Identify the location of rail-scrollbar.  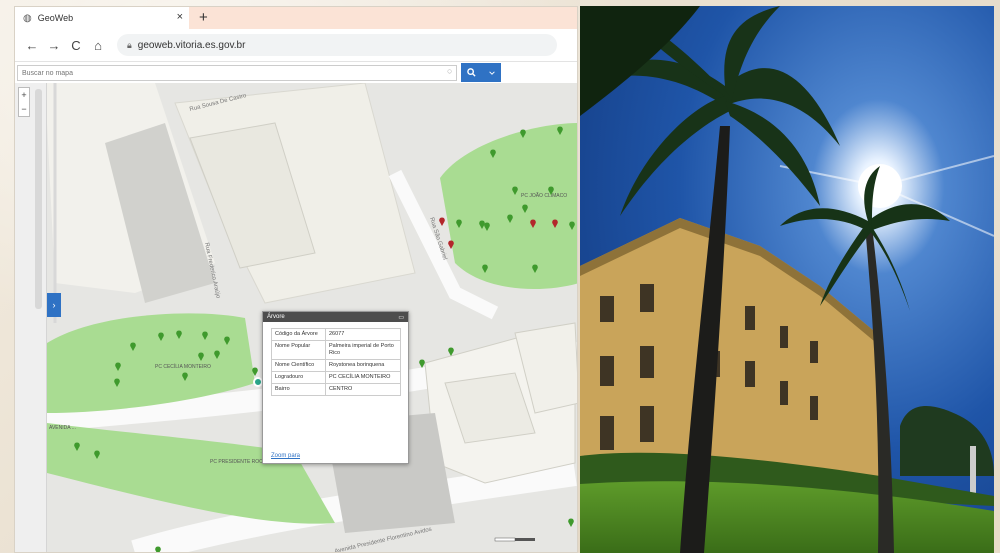
(38, 199).